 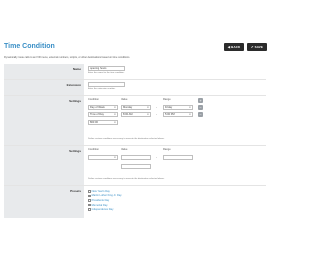 I want to click on extra-condition-input: 800 00 ▼, so click(x=103, y=122).